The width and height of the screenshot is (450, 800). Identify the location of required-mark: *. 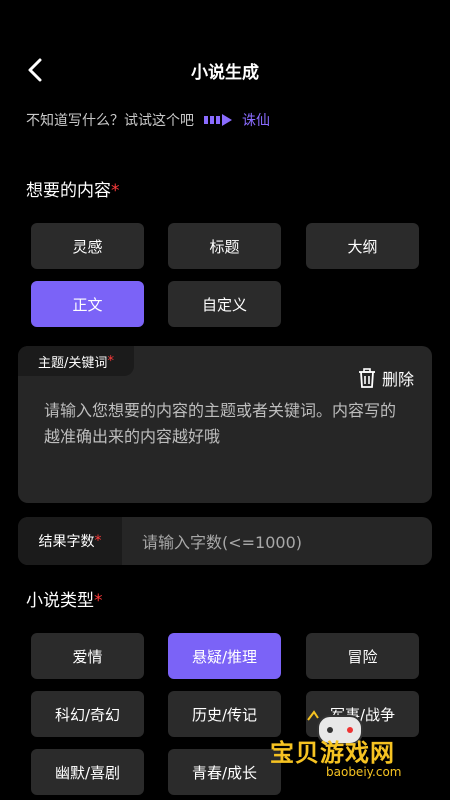
(115, 191).